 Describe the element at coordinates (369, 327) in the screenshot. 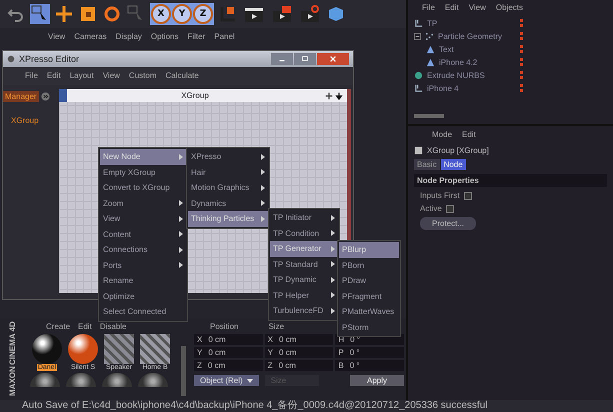

I see `menu-item: PStorm` at that location.